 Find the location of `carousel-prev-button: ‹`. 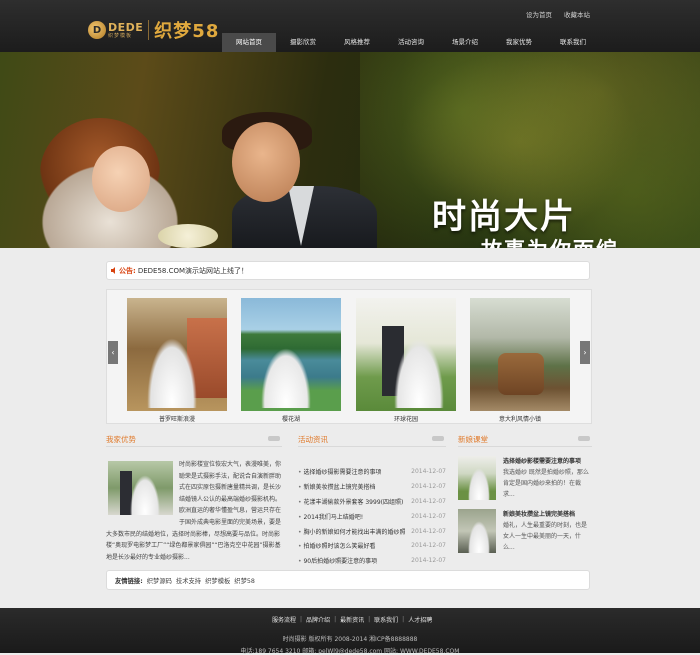

carousel-prev-button: ‹ is located at coordinates (113, 352).